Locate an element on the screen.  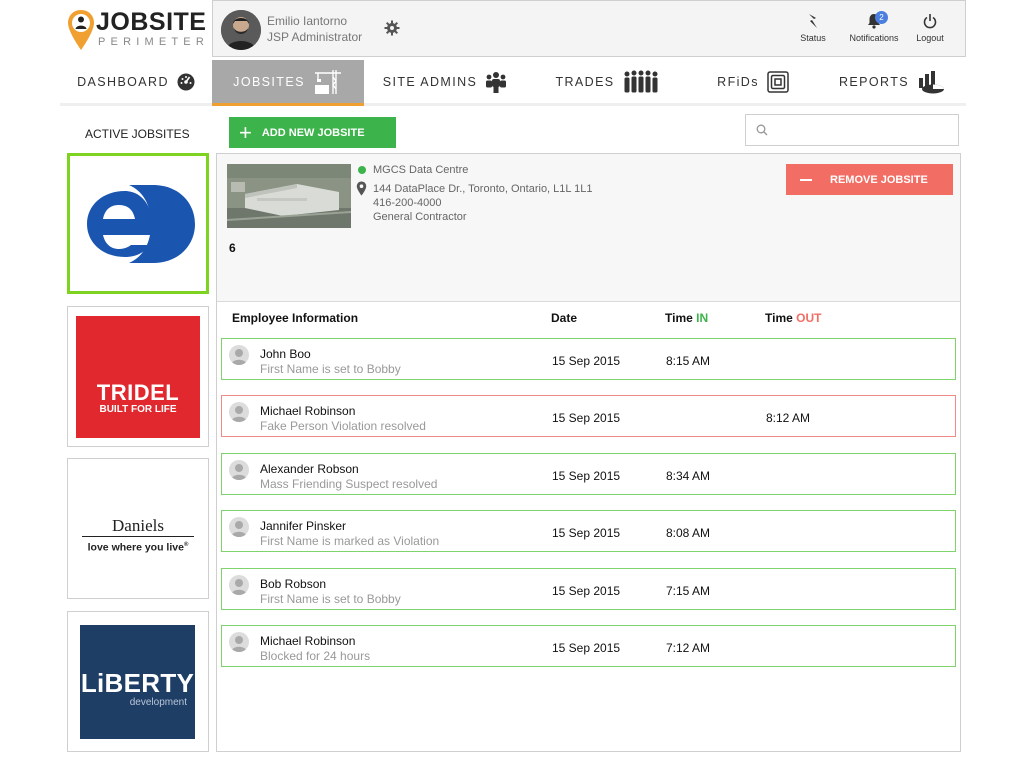
tridel-logo: TRIDEL BUILT FOR LIFE is located at coordinates (138, 377).